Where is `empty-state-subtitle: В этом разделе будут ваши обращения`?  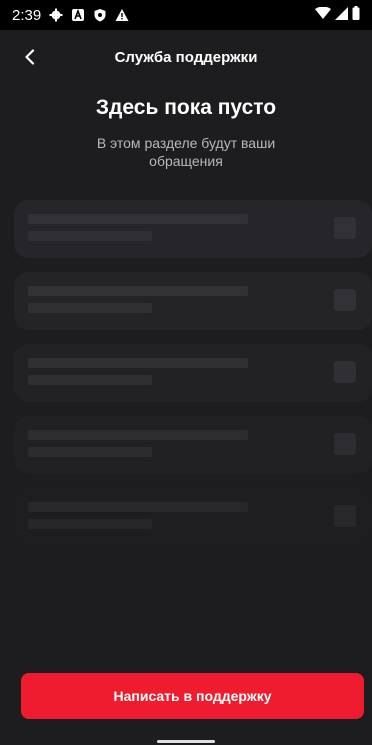 empty-state-subtitle: В этом разделе будут ваши обращения is located at coordinates (186, 152).